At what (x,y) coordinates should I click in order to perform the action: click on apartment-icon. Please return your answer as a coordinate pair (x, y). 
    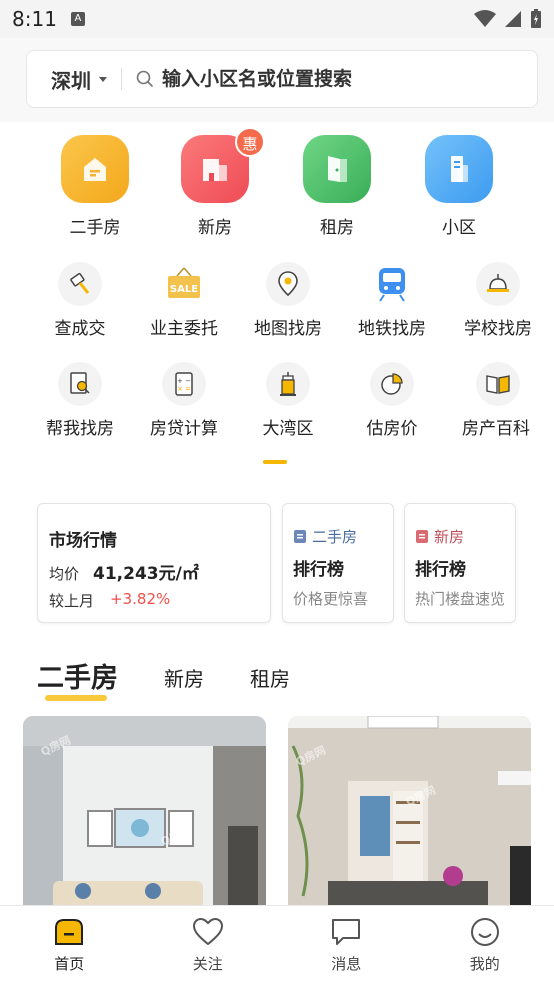
    Looking at the image, I should click on (459, 169).